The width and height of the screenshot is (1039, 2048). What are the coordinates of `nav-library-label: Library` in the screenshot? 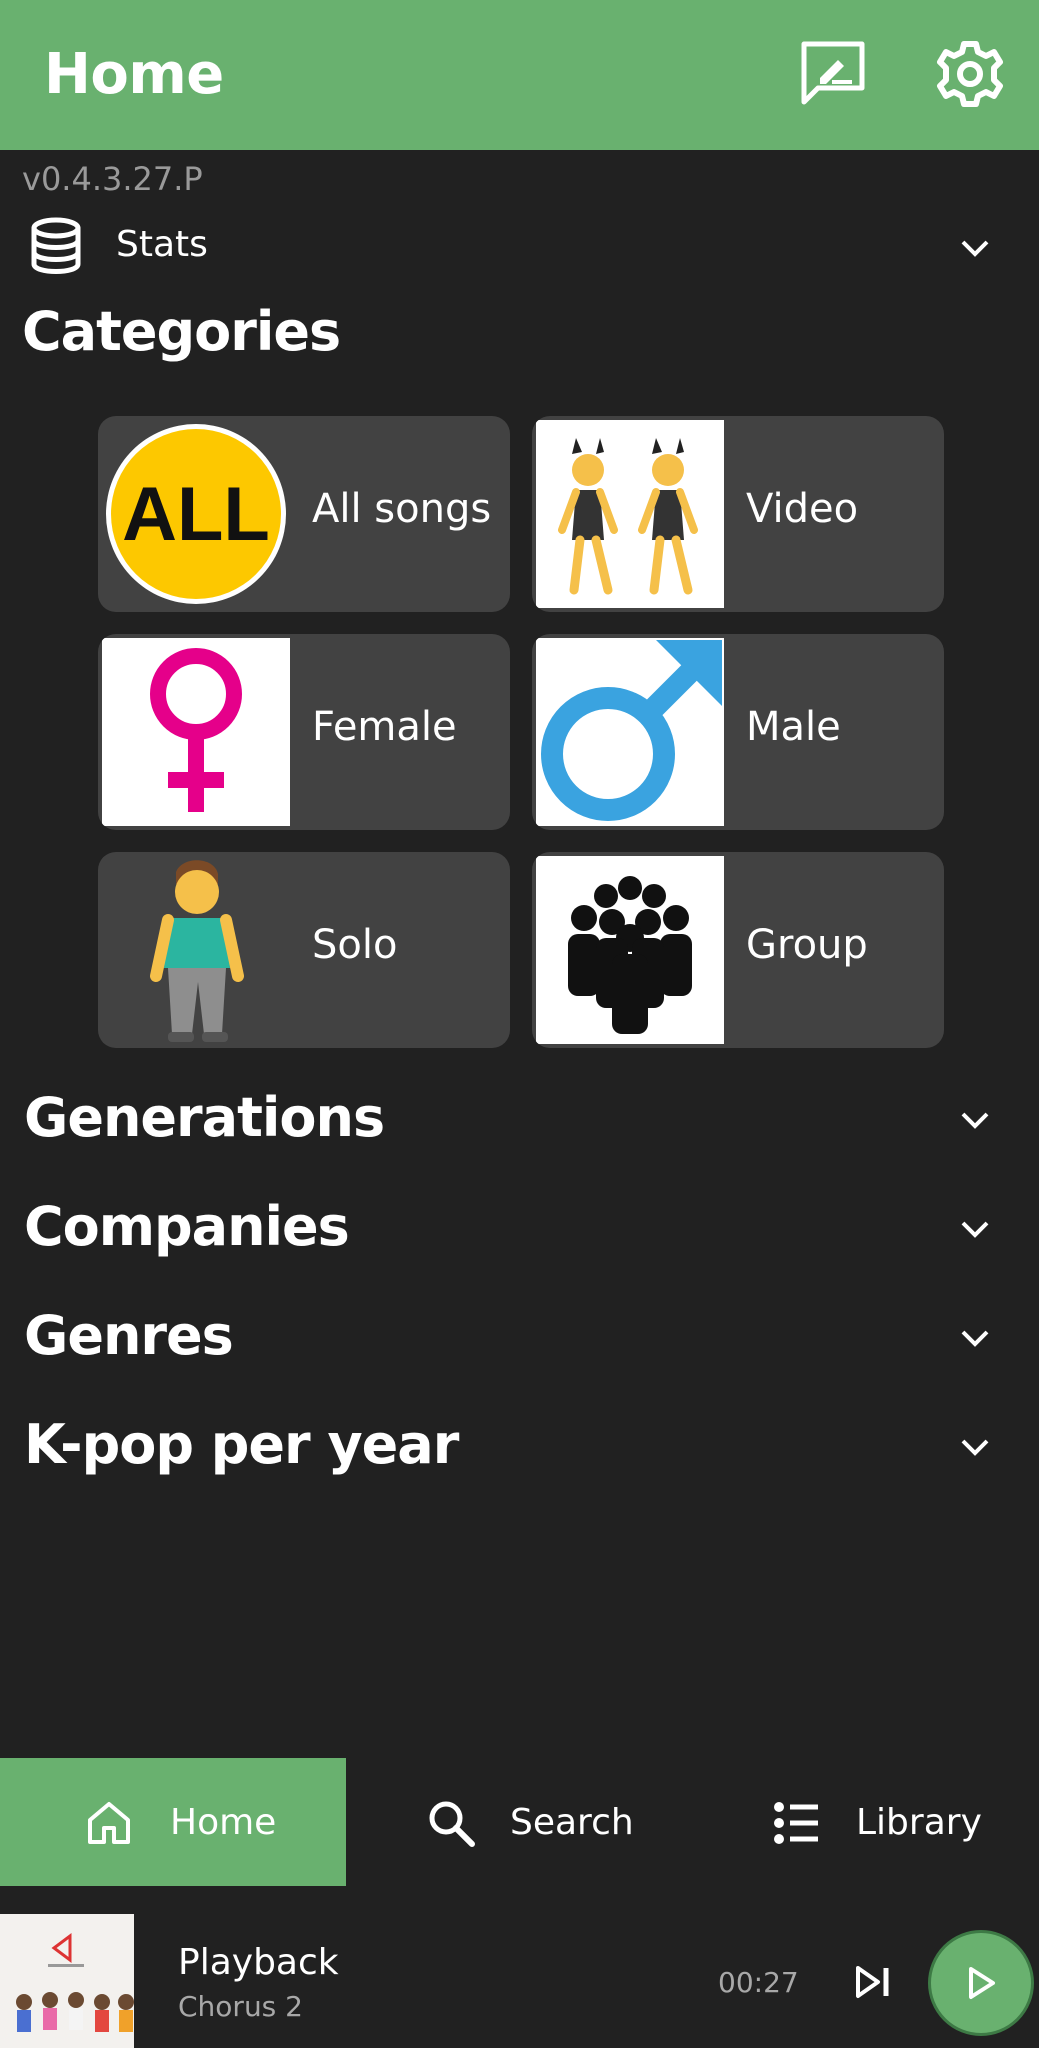 It's located at (919, 1822).